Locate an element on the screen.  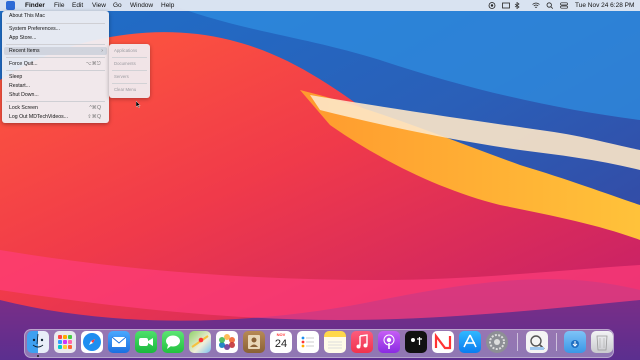
submenu-clear-menu: Clear Menu is located at coordinates (125, 89).